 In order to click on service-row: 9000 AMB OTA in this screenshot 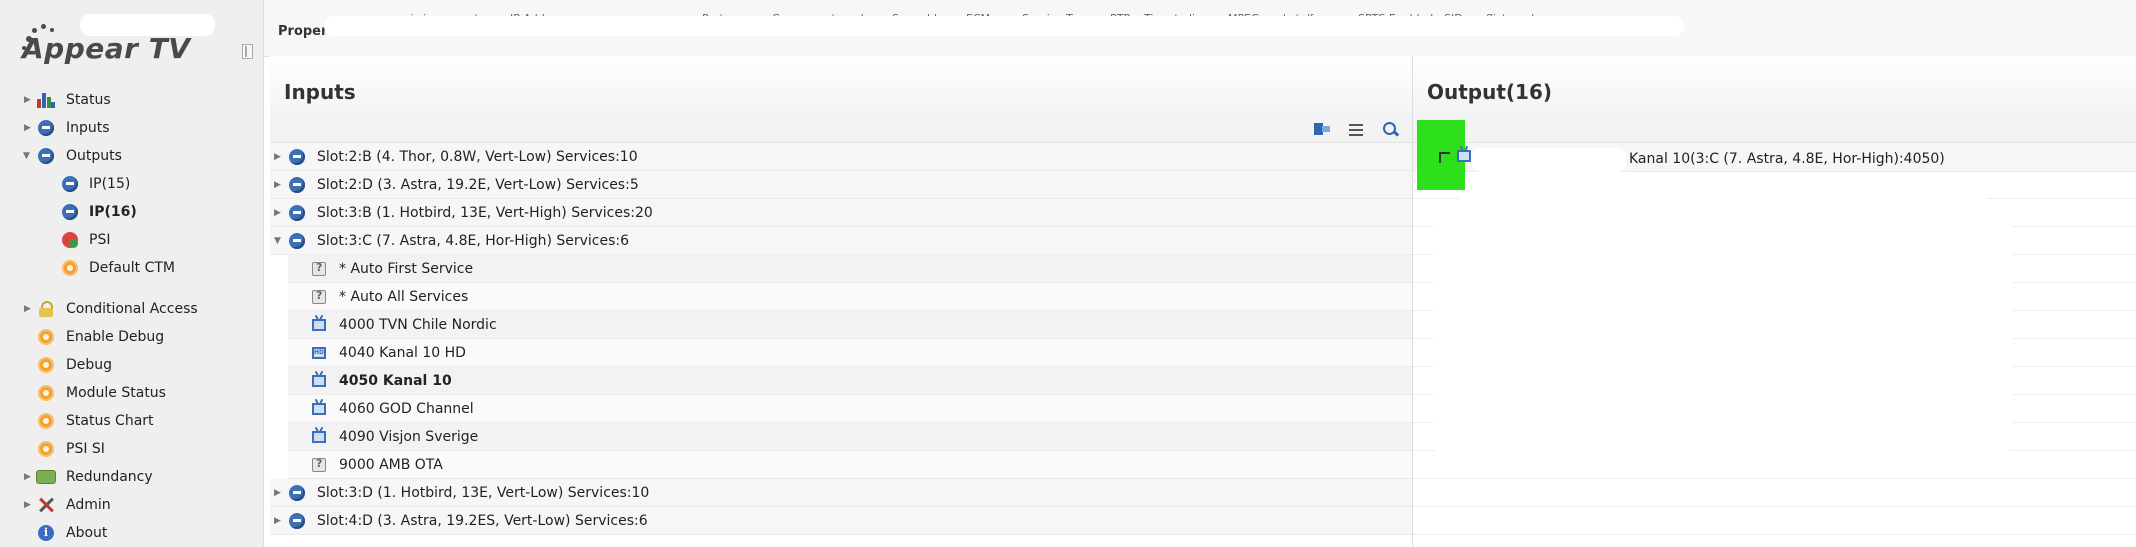, I will do `click(850, 465)`.